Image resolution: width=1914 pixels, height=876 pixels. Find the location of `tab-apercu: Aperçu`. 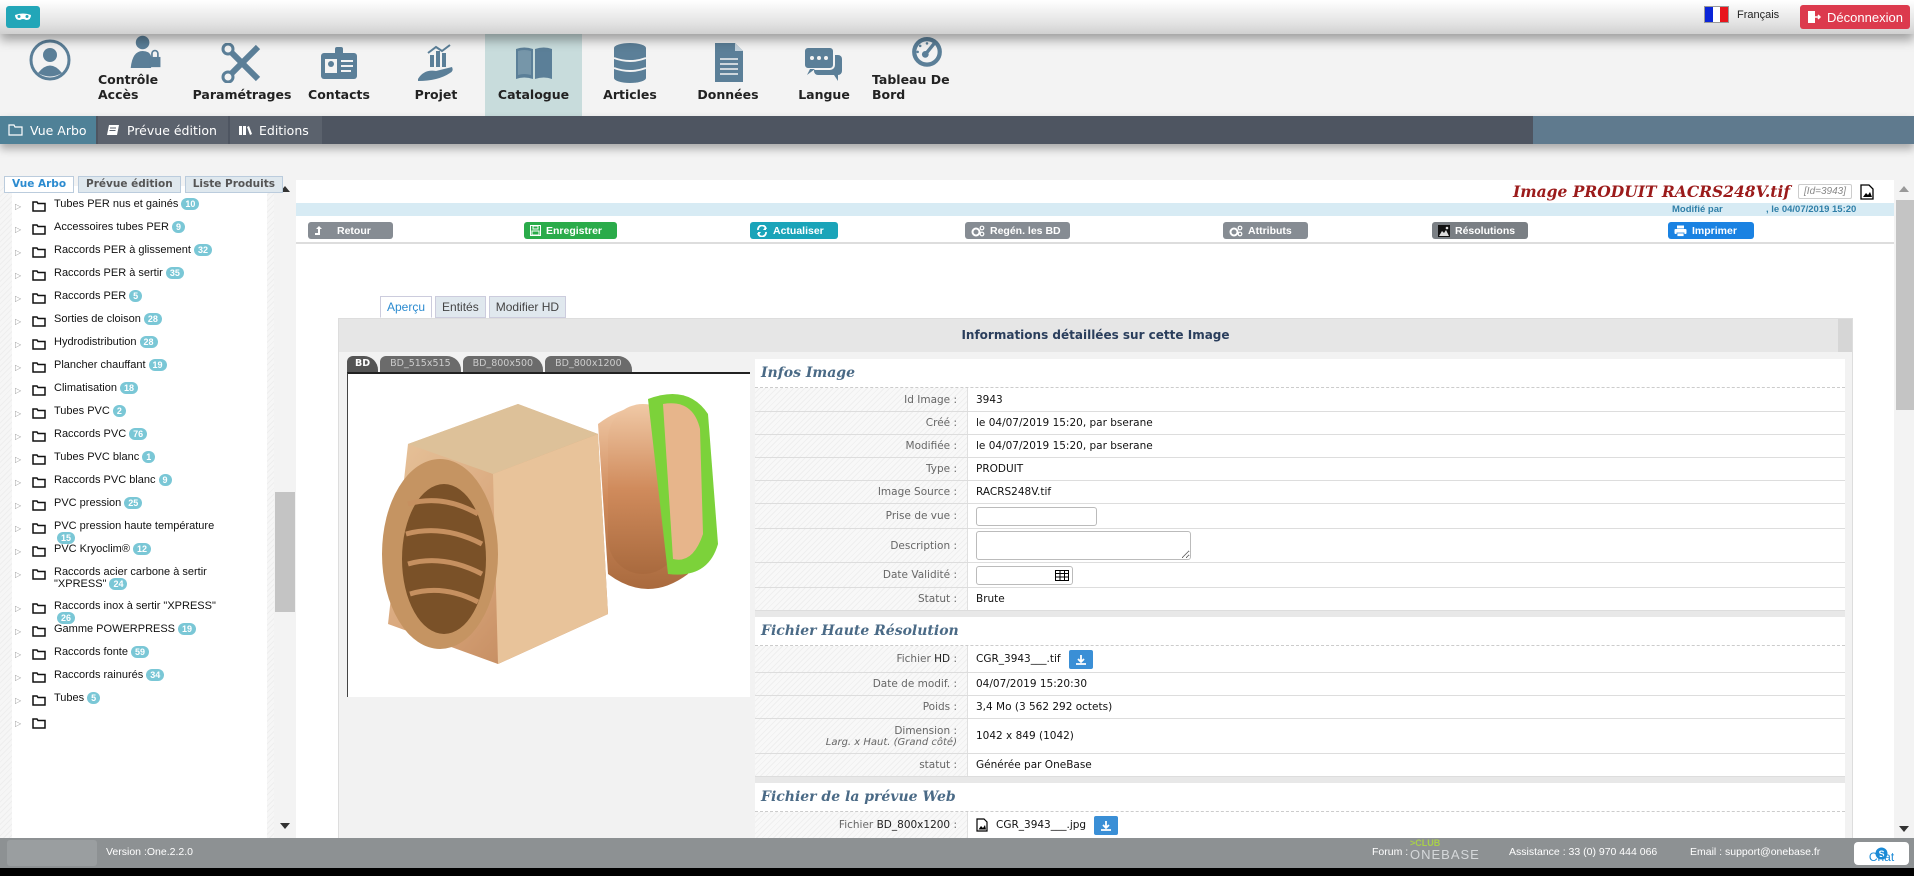

tab-apercu: Aperçu is located at coordinates (406, 307).